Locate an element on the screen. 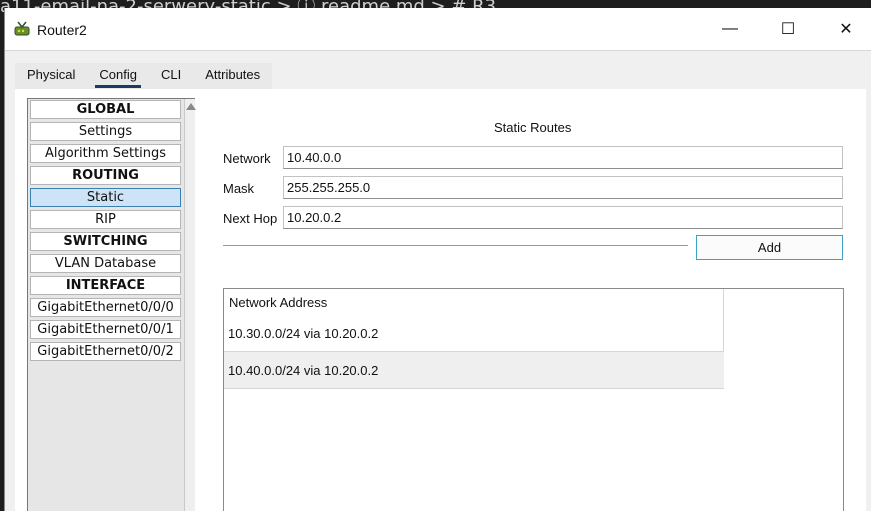 The height and width of the screenshot is (511, 871). sidebar-item-gig0-0-2: GigabitEthernet0/0/2 is located at coordinates (105, 351).